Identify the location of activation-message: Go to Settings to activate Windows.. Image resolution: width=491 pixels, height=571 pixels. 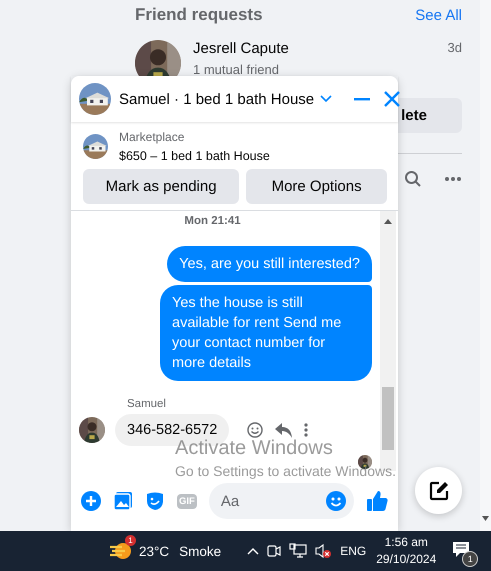
(285, 471).